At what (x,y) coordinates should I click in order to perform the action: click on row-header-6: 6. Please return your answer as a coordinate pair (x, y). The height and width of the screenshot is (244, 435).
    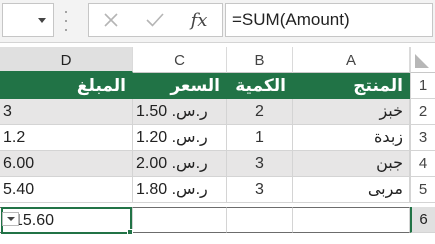
    Looking at the image, I should click on (422, 220).